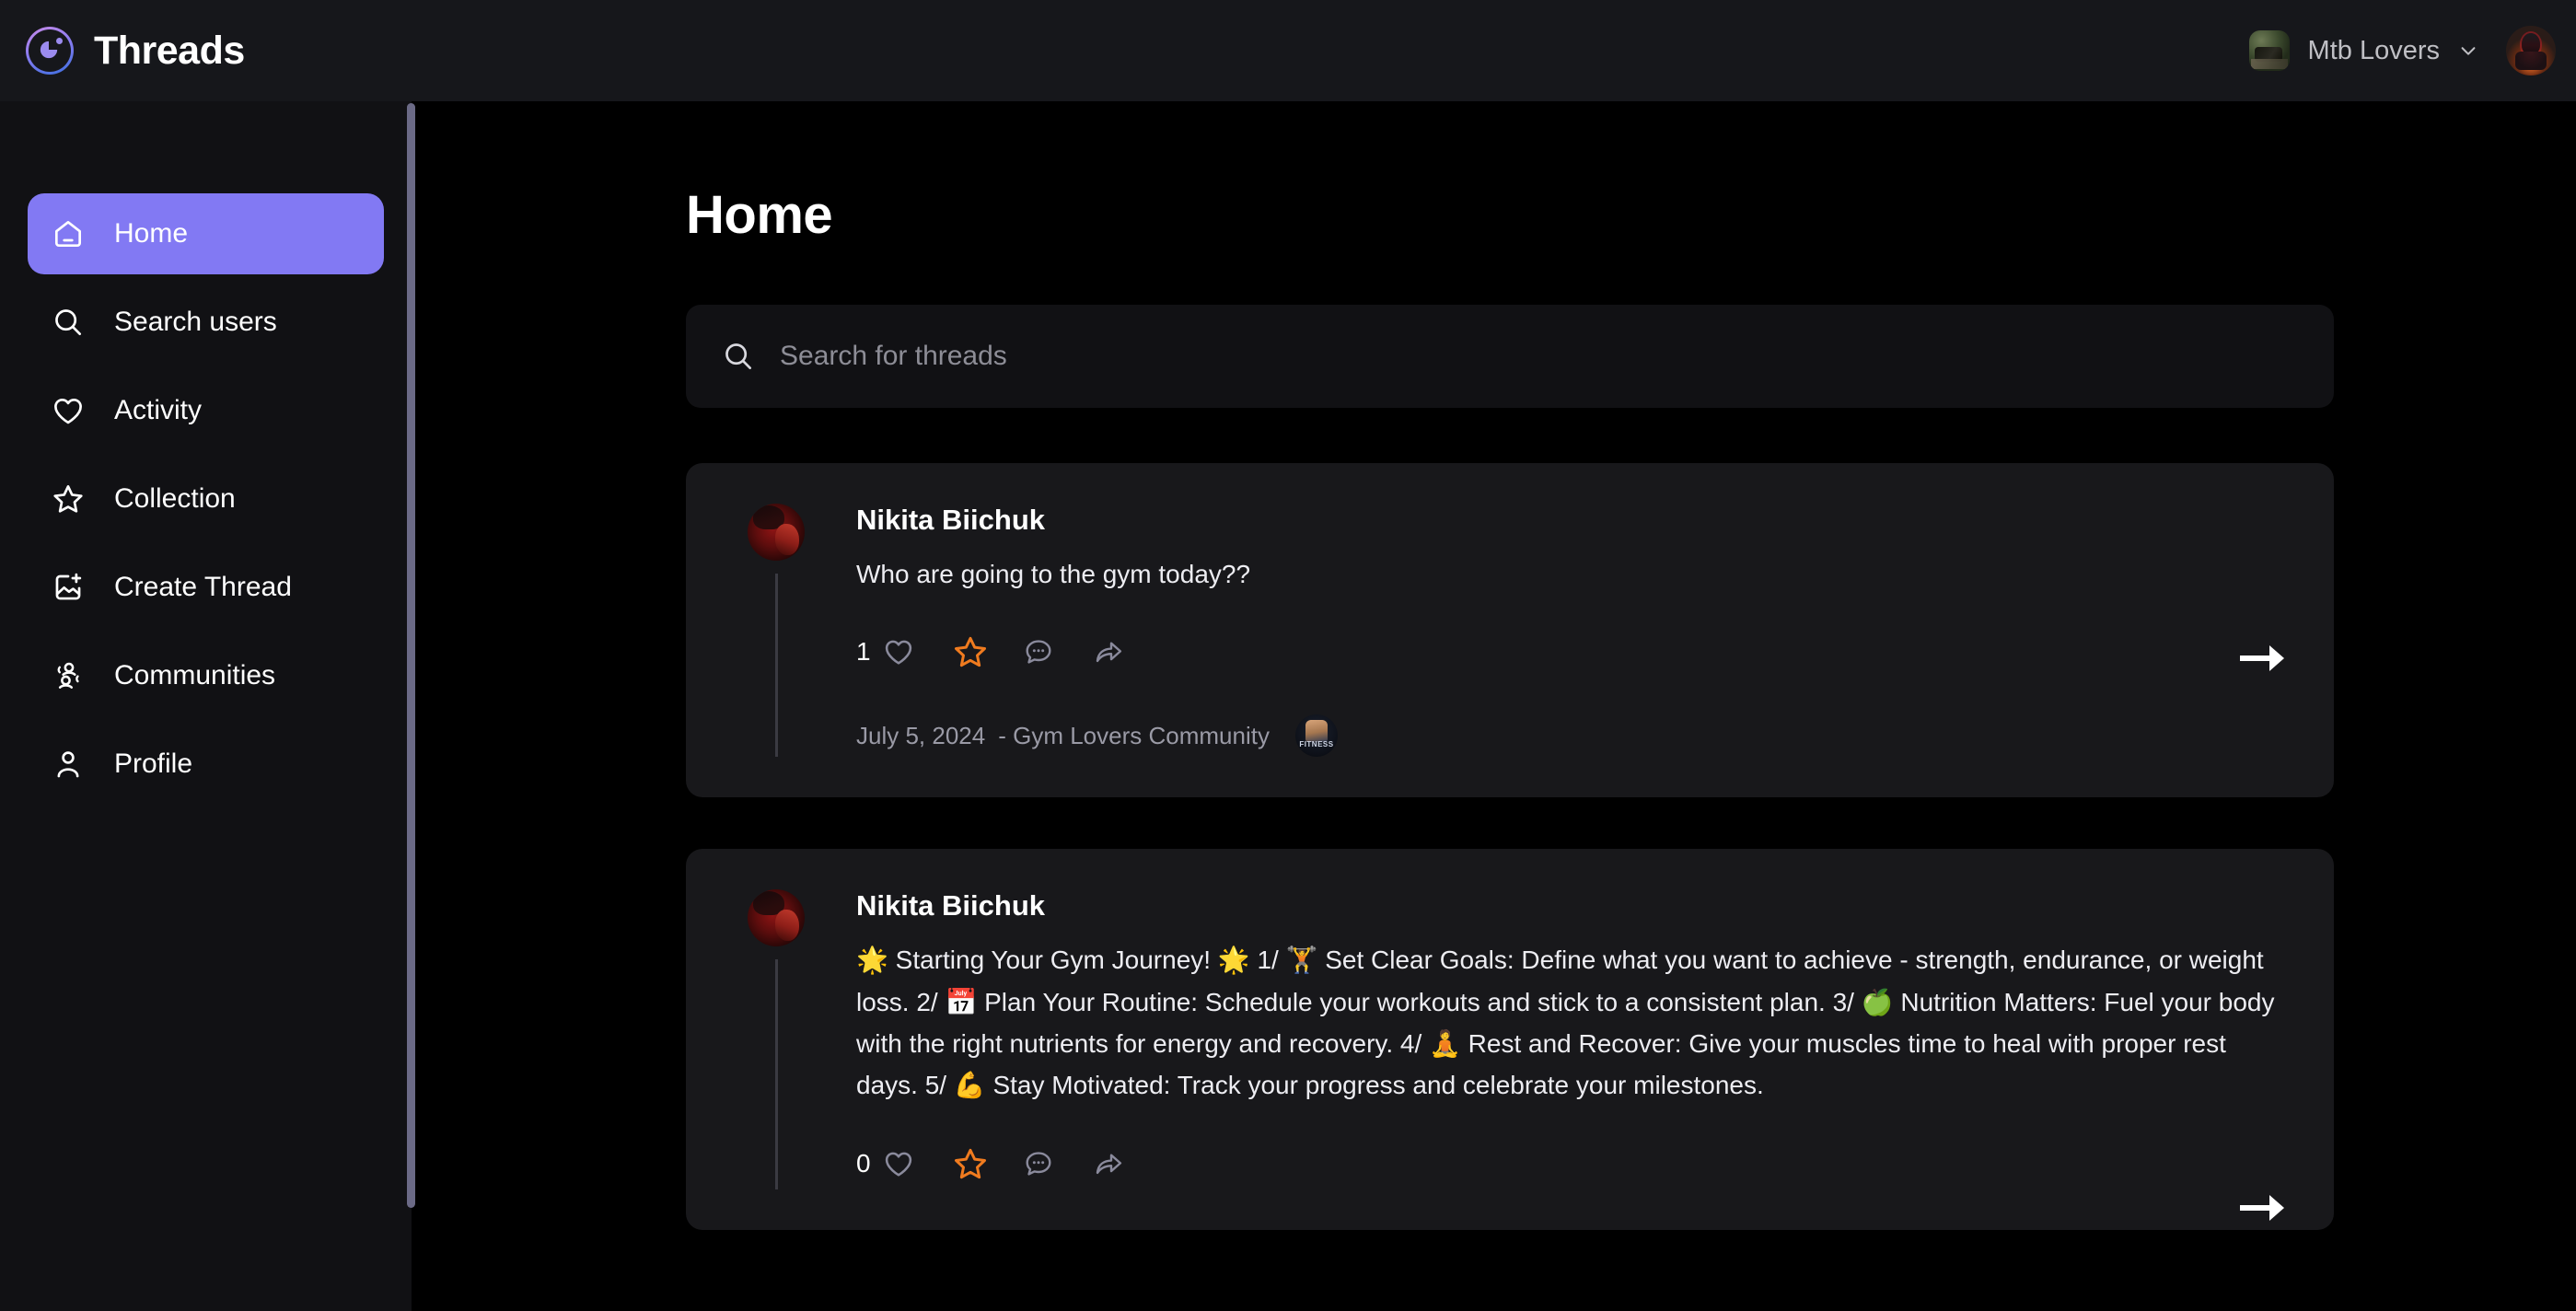  What do you see at coordinates (1316, 736) in the screenshot?
I see `fitness-community-logo: FITNESS` at bounding box center [1316, 736].